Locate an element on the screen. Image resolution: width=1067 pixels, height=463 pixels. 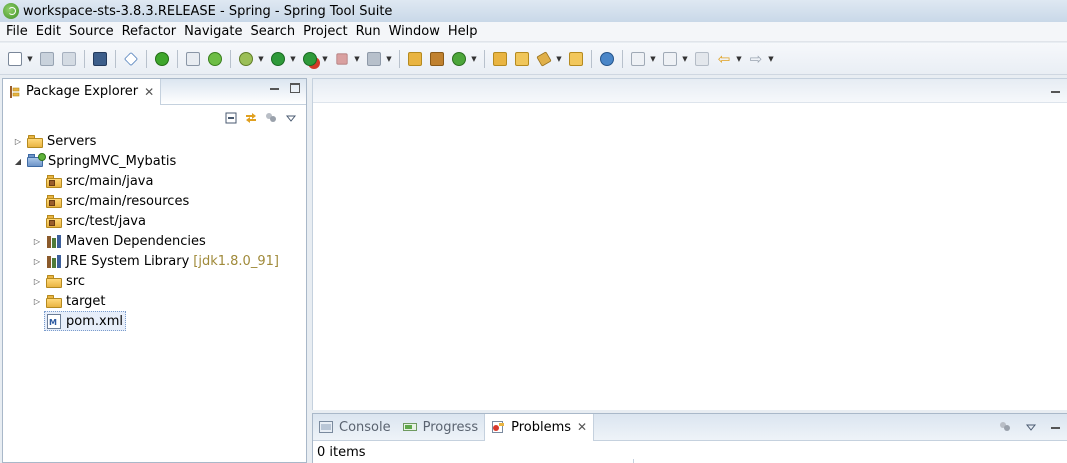
tree-item-src: ▷ src is located at coordinates (58, 281).